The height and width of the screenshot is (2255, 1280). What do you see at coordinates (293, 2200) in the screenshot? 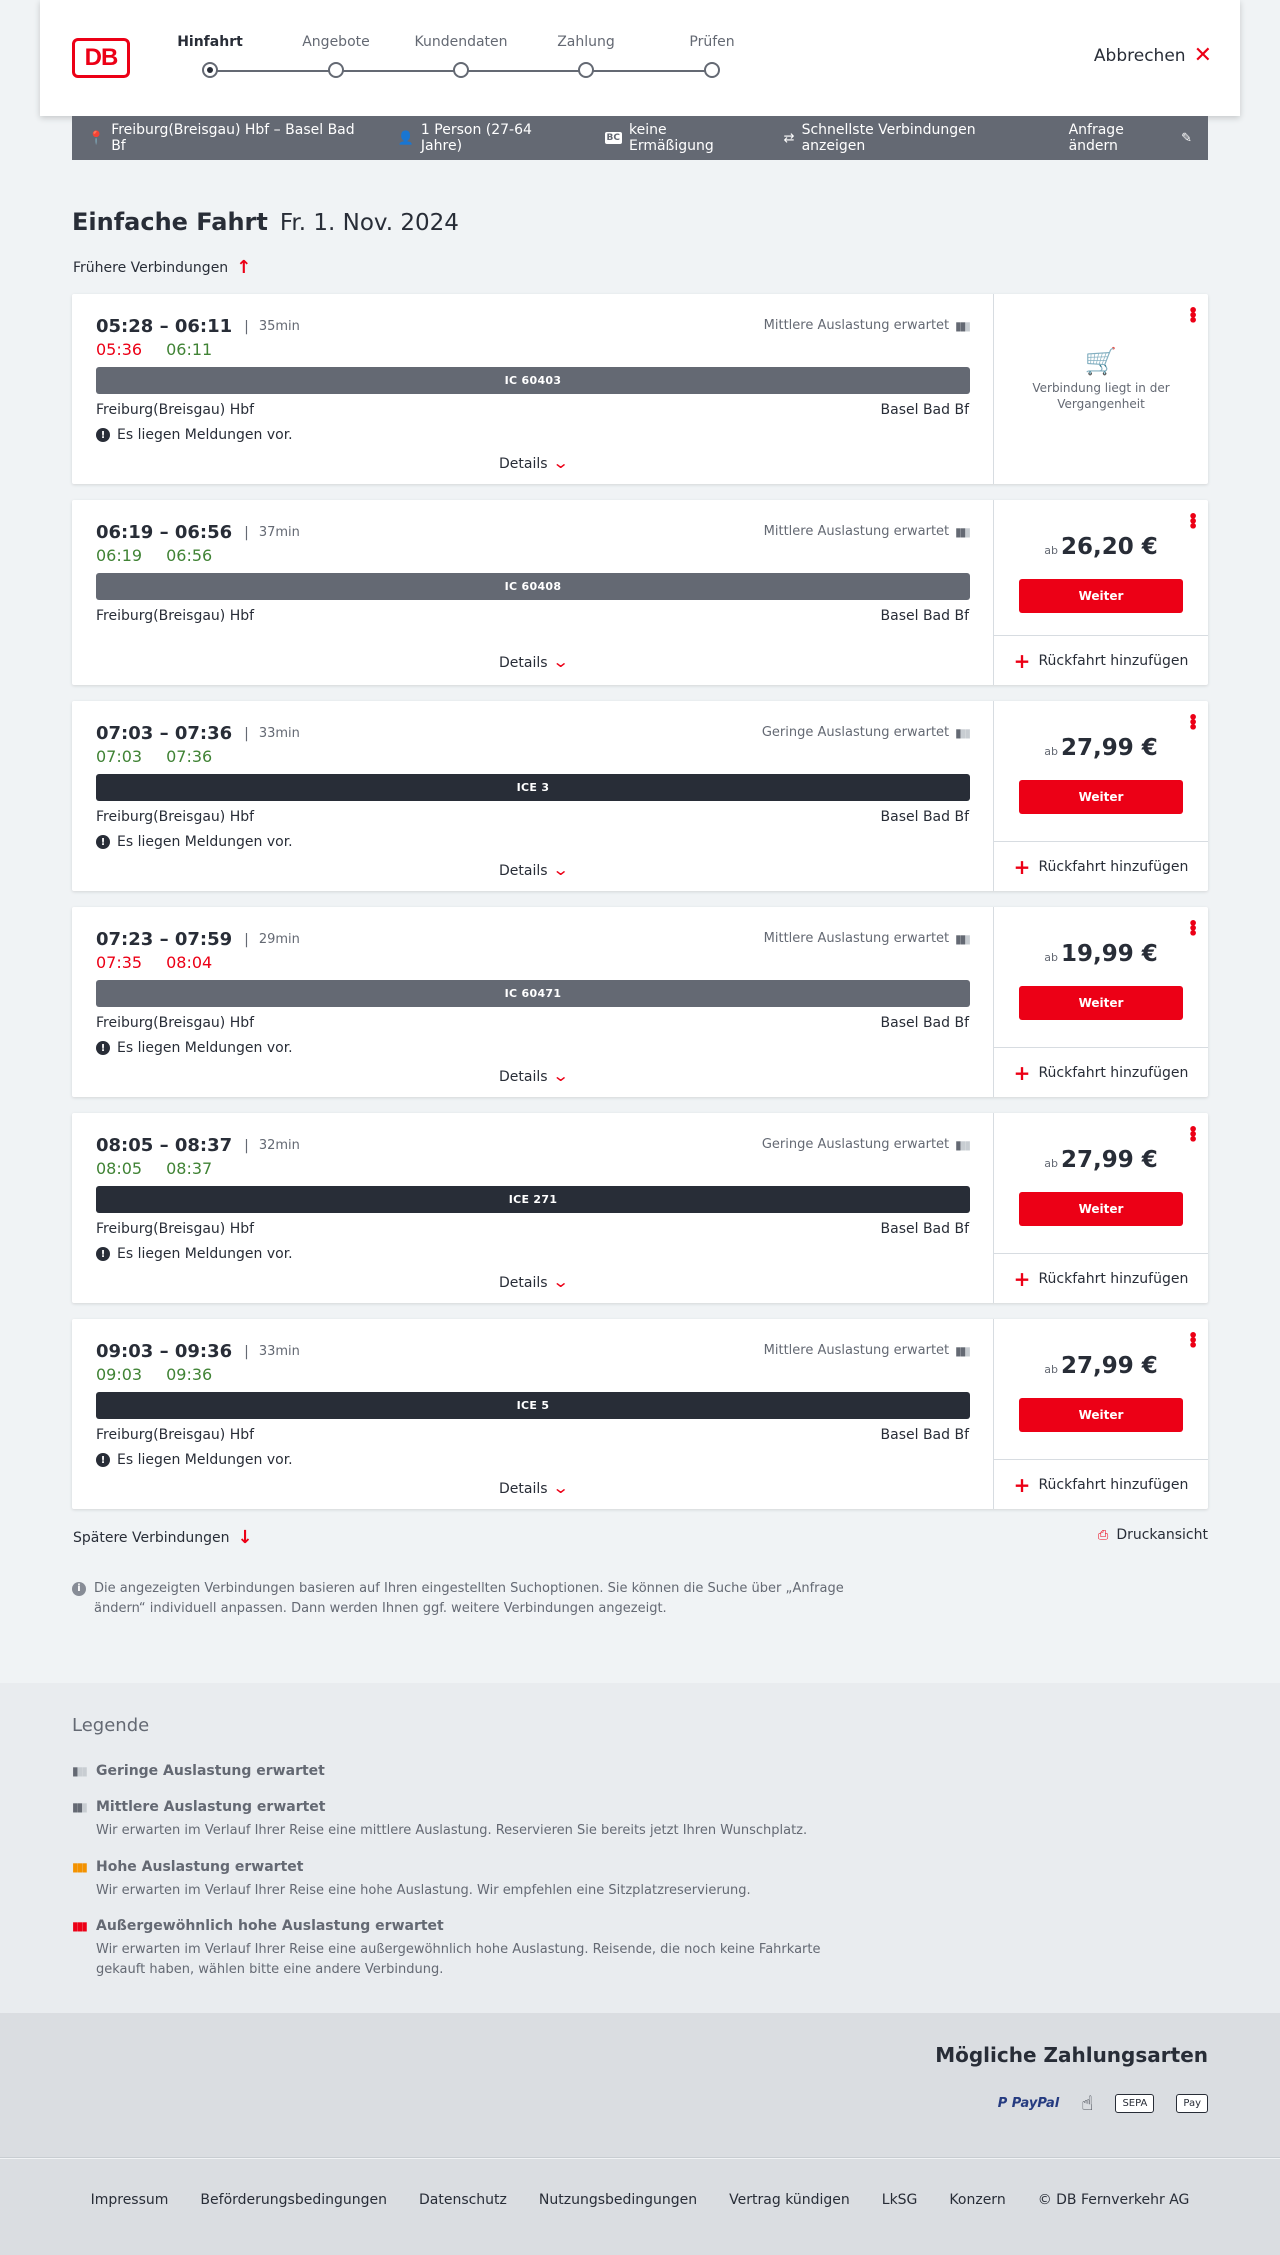
I see `footer-link-befoerderung: Beförderungsbedingungen` at bounding box center [293, 2200].